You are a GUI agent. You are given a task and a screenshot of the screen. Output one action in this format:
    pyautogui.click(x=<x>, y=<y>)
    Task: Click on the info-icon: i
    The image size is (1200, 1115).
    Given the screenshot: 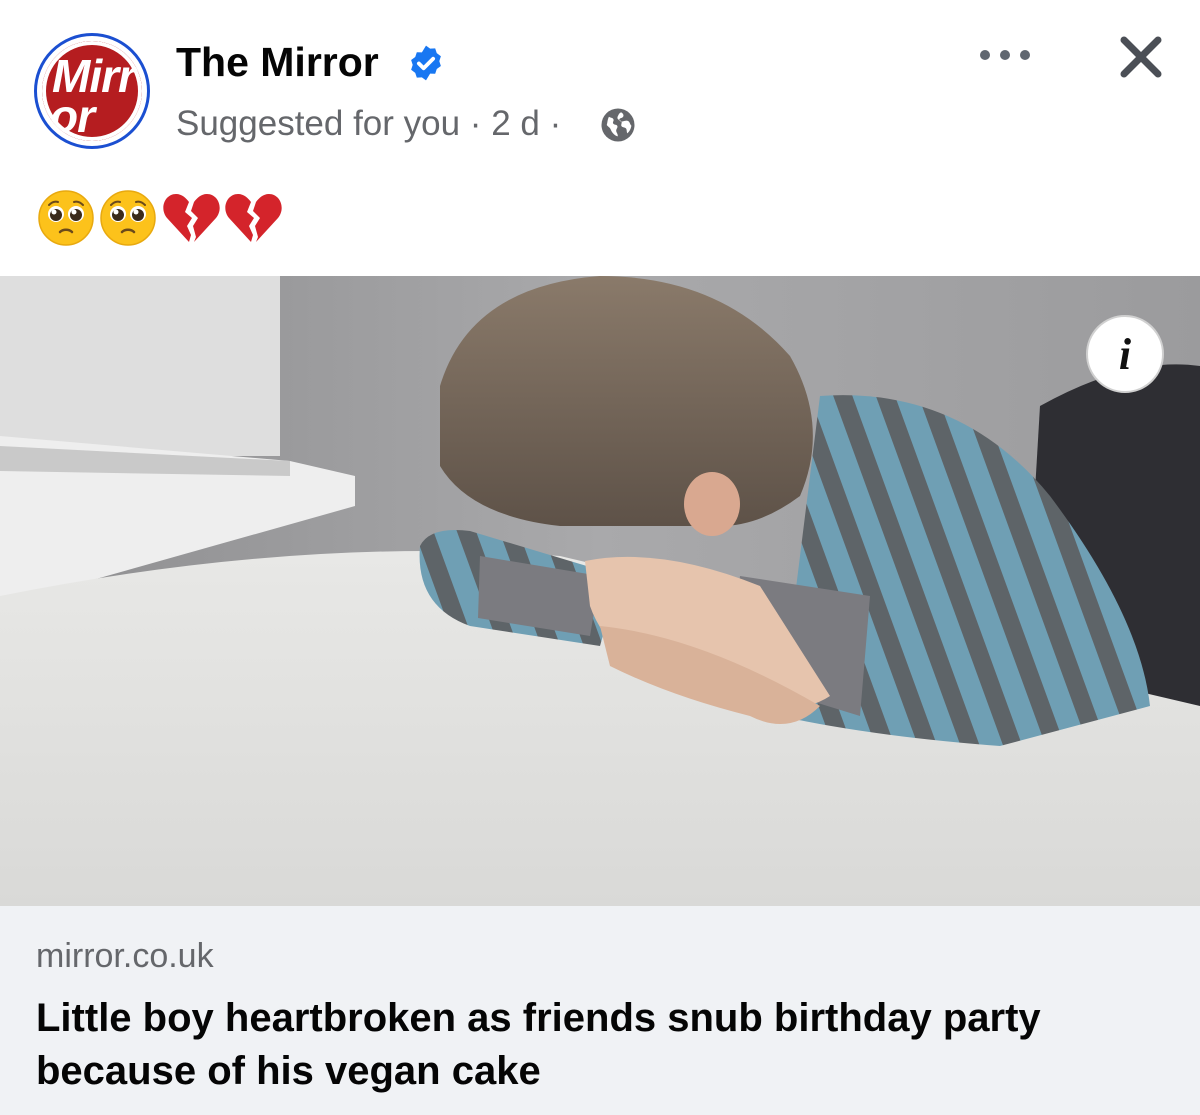 What is the action you would take?
    pyautogui.click(x=1125, y=354)
    